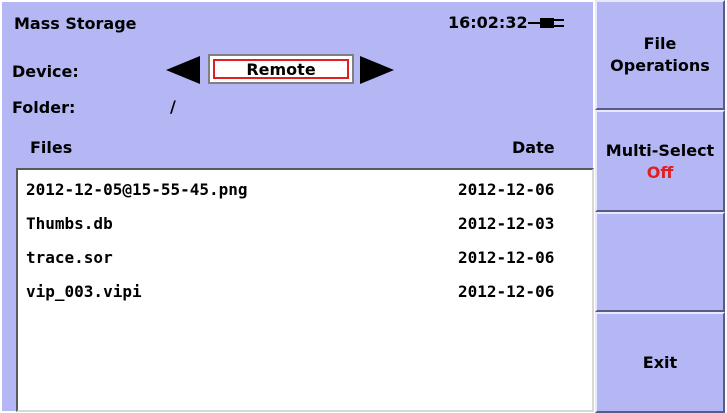 This screenshot has height=413, width=727. Describe the element at coordinates (378, 70) in the screenshot. I see `arrow-right-icon` at that location.